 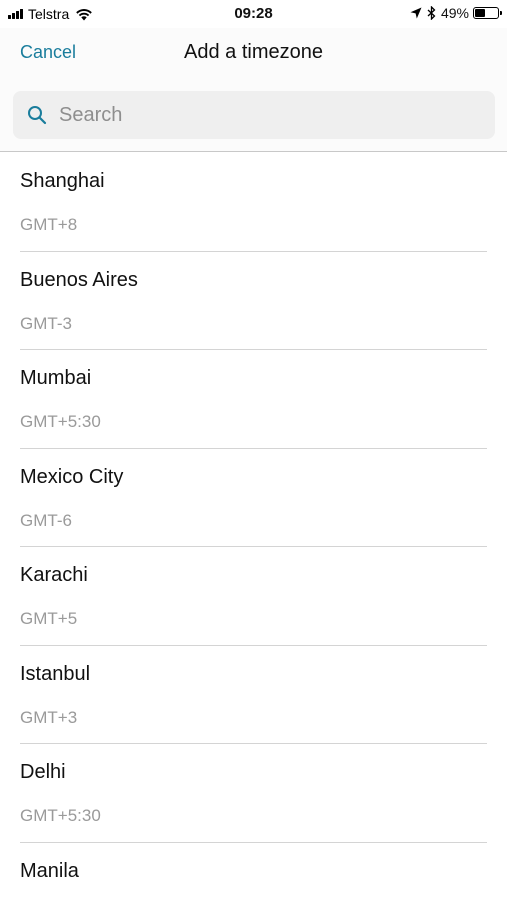 I want to click on battery-percent: 49%, so click(x=454, y=13).